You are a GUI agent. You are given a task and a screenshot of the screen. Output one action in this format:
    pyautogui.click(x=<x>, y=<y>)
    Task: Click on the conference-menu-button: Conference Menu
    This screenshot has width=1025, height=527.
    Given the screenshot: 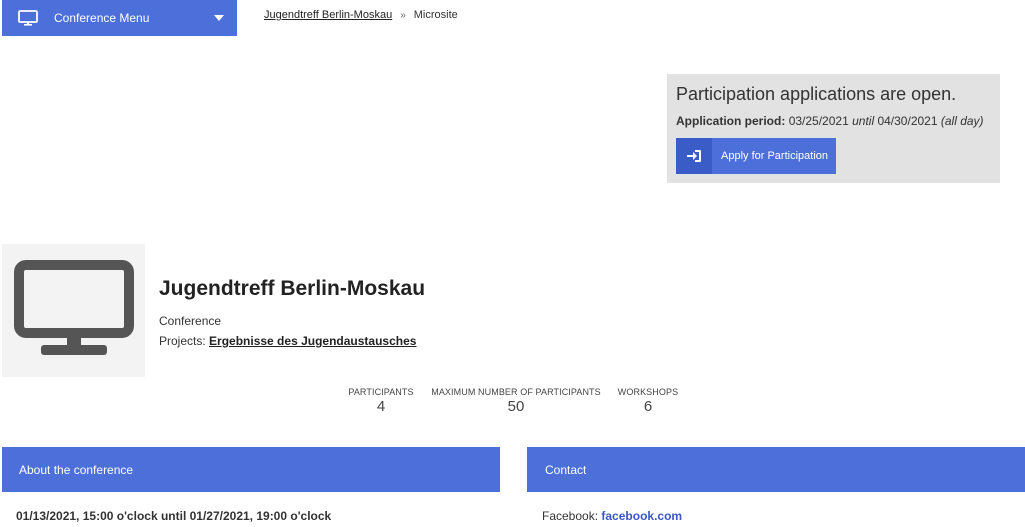 What is the action you would take?
    pyautogui.click(x=119, y=18)
    